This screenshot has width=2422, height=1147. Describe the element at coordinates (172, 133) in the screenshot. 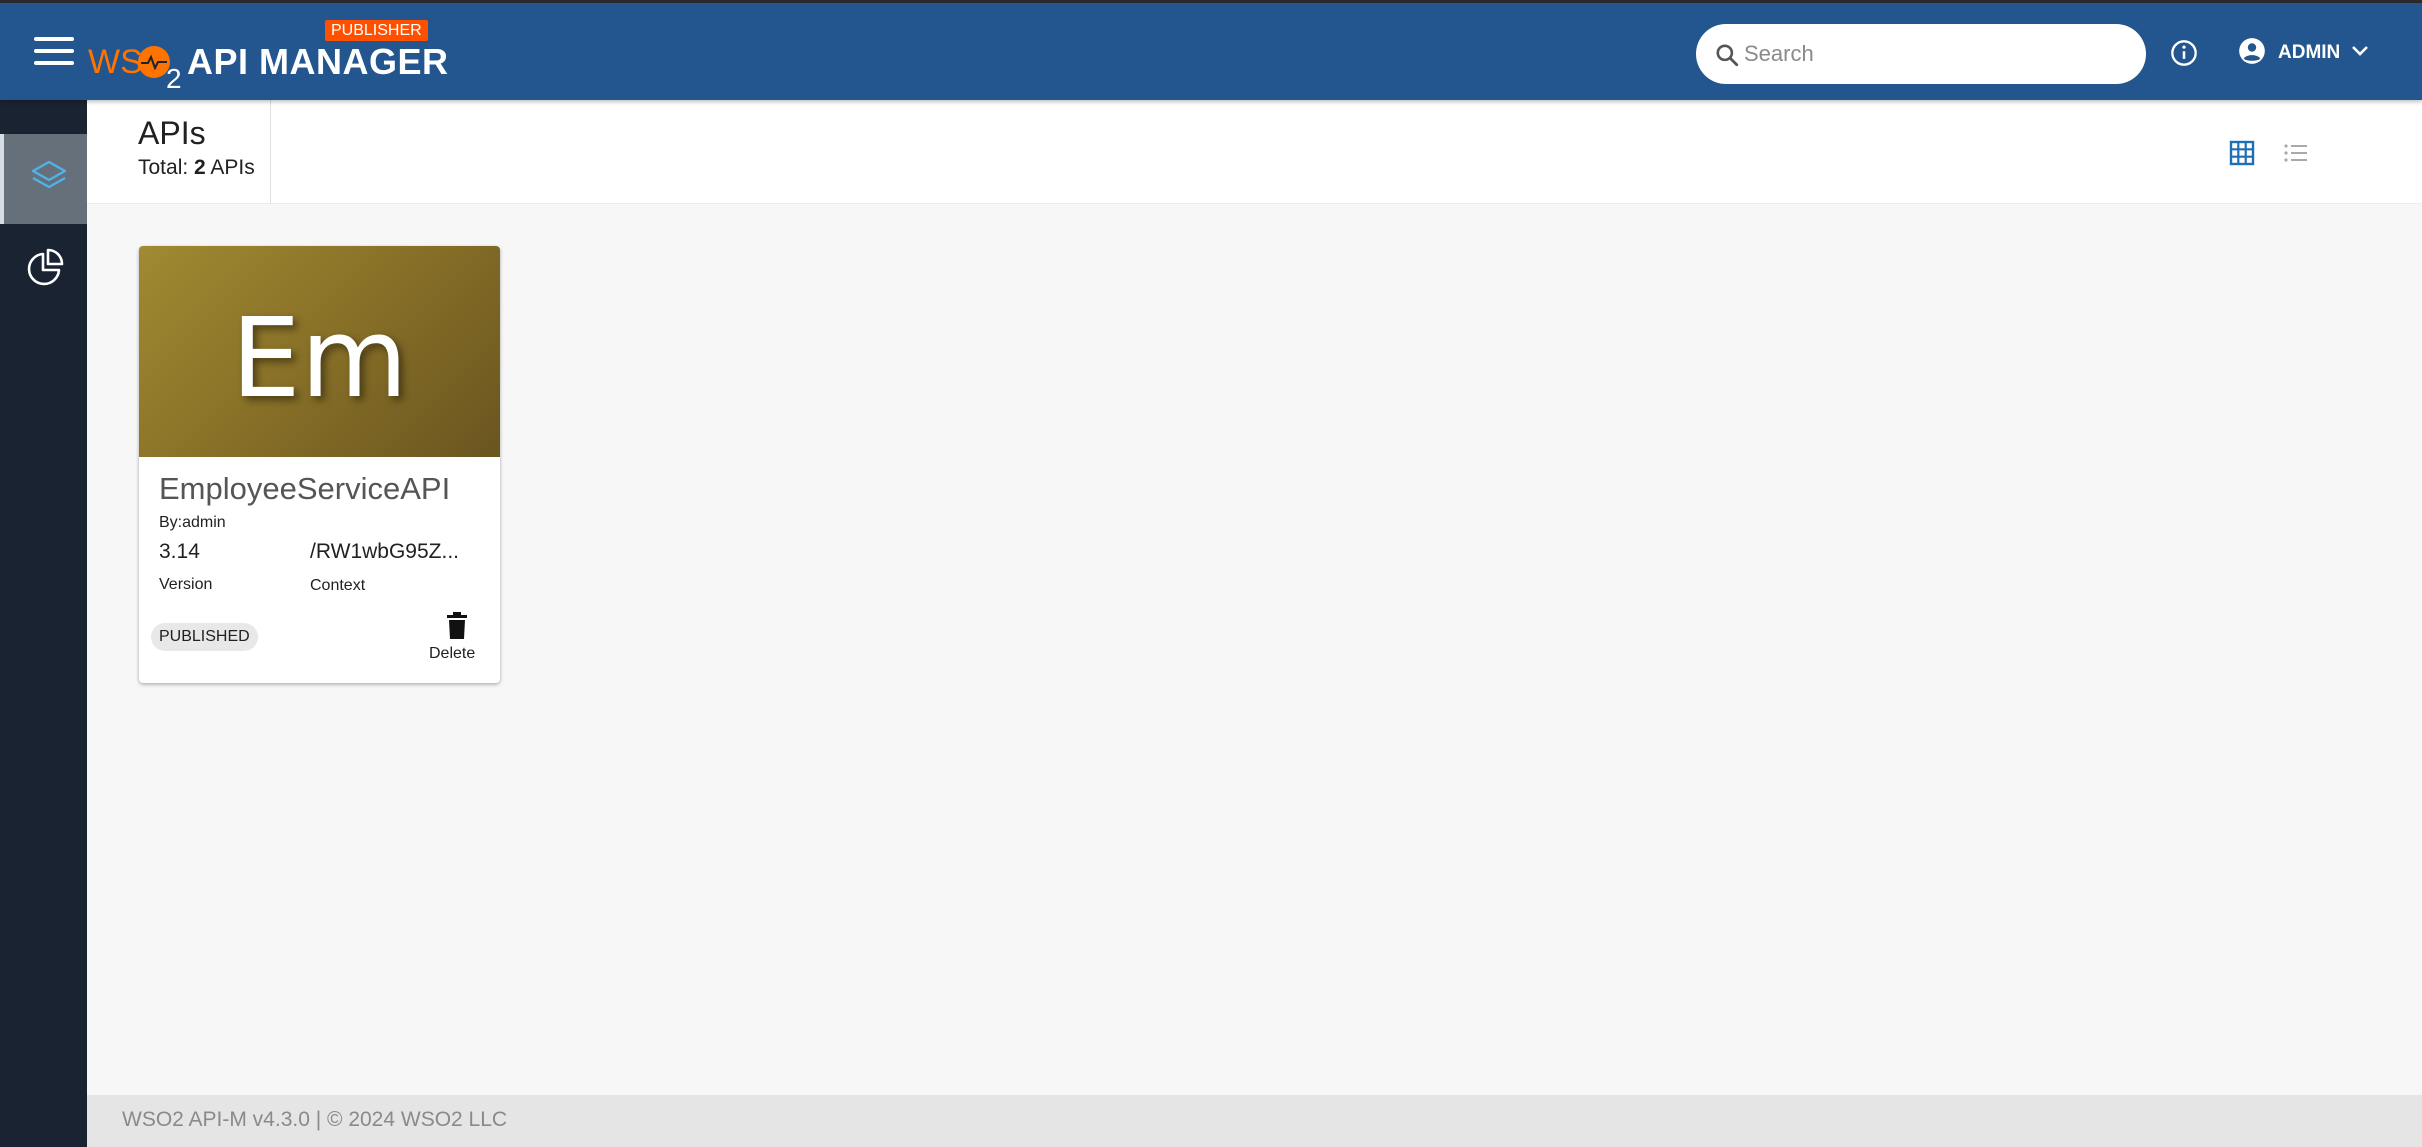

I see `page-title: APIs` at that location.